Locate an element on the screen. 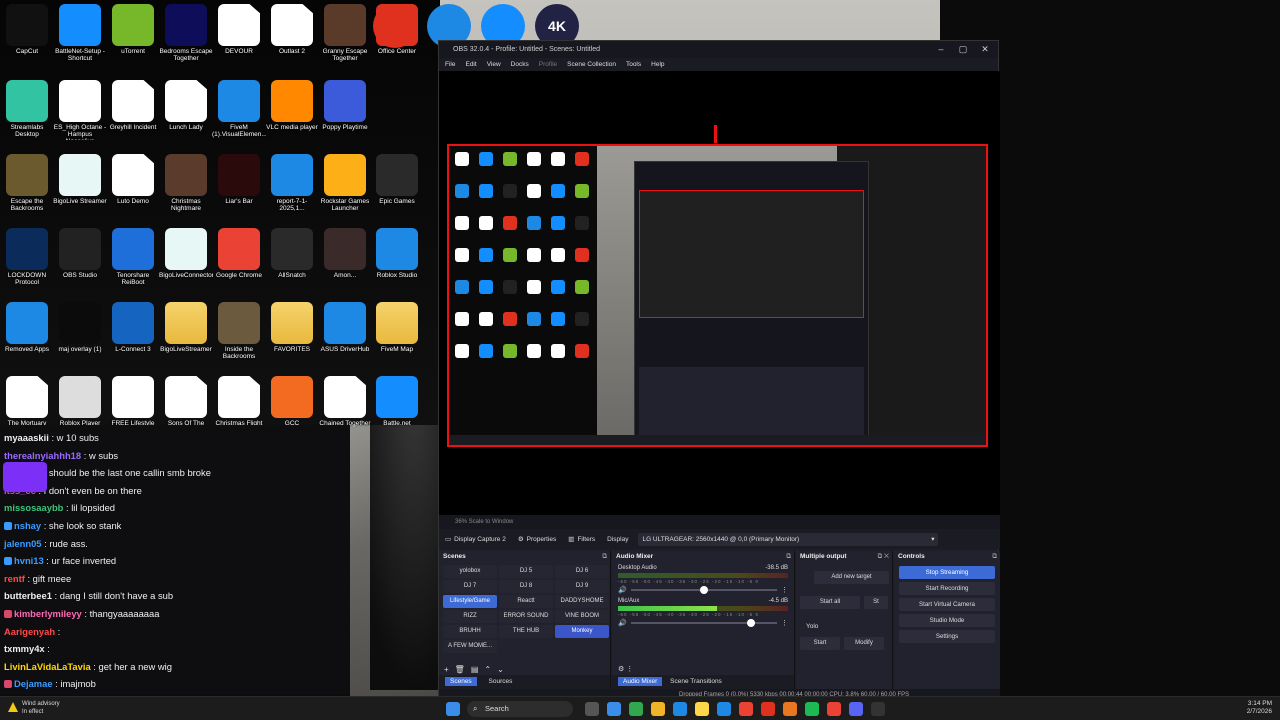 The width and height of the screenshot is (1280, 720). scene-item: DJ 6 is located at coordinates (582, 571).